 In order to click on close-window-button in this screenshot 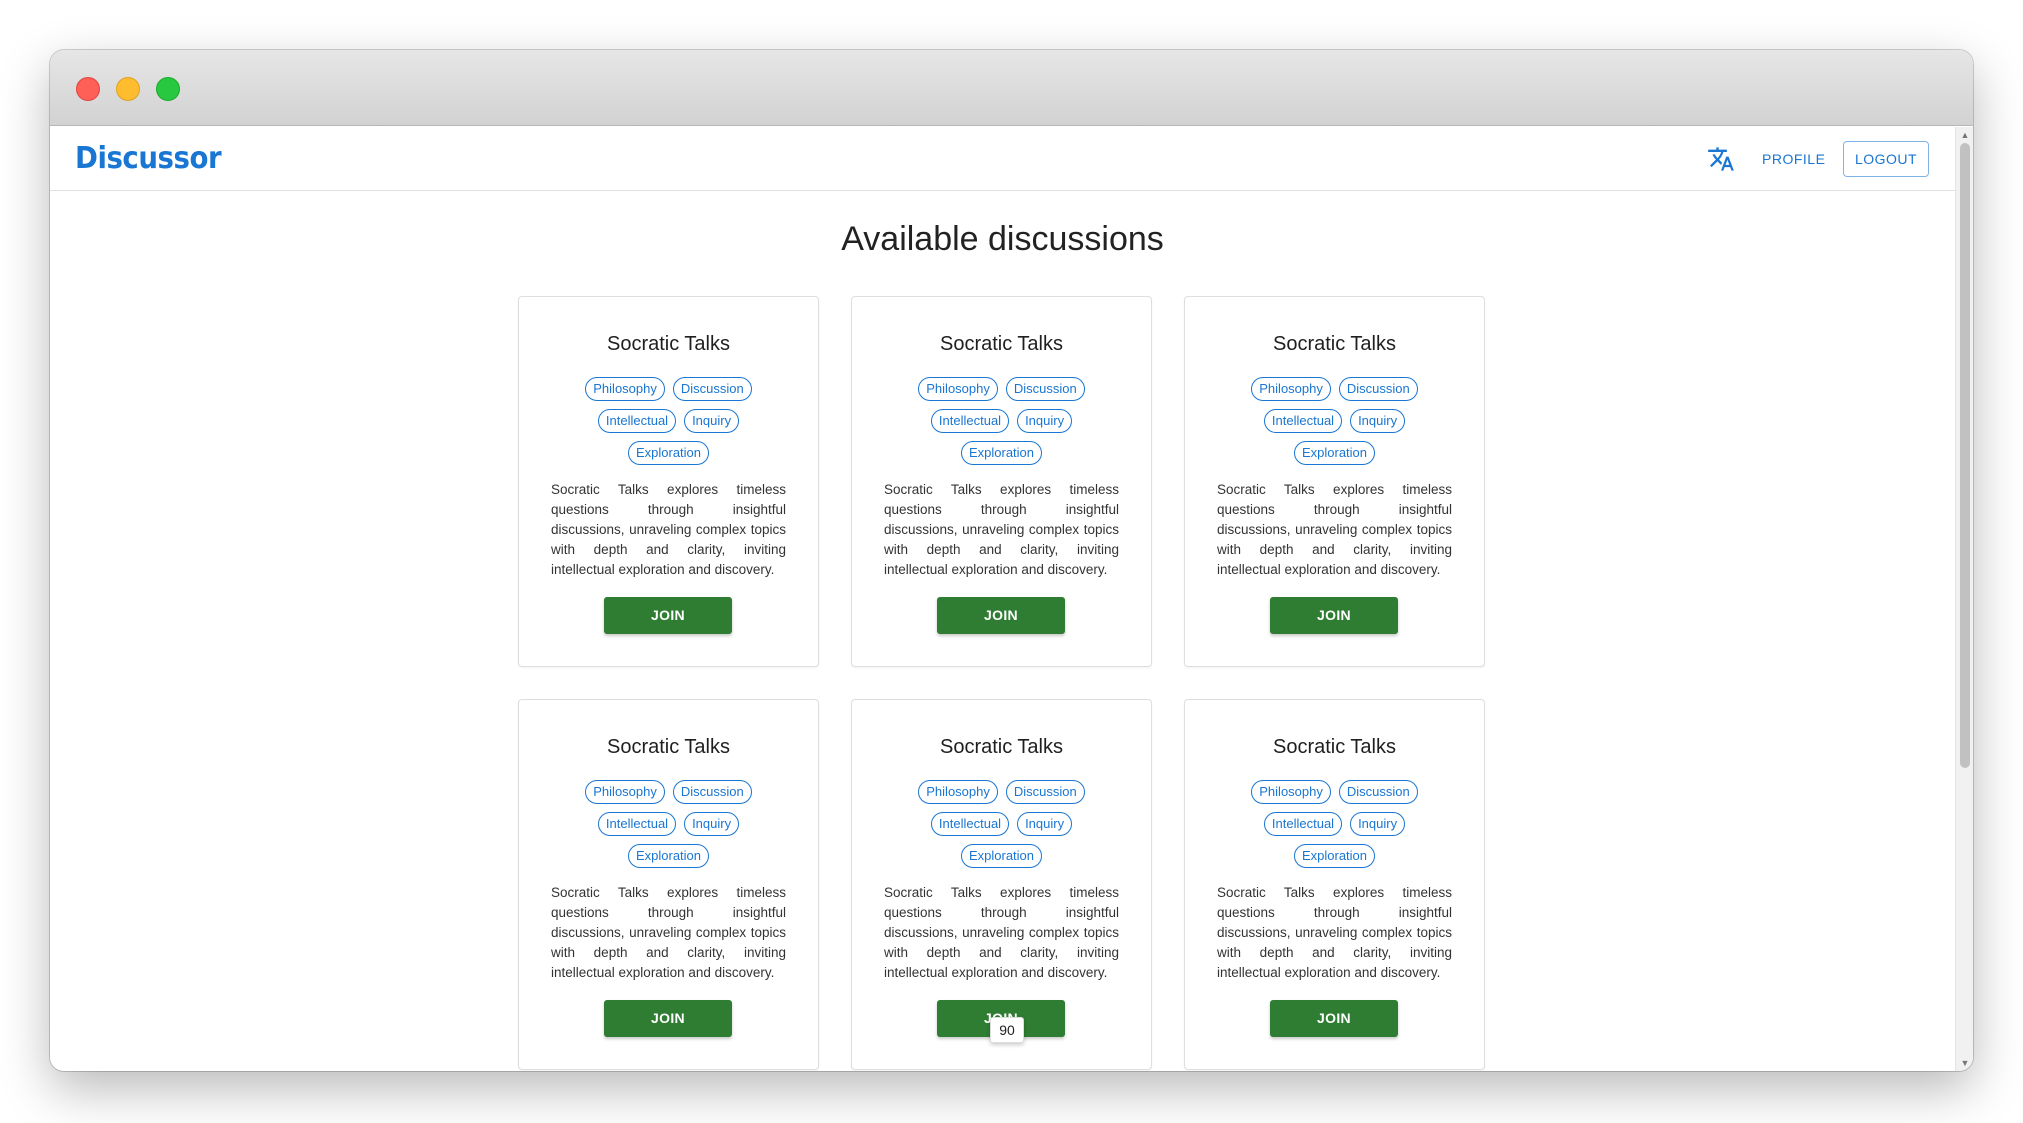, I will do `click(88, 89)`.